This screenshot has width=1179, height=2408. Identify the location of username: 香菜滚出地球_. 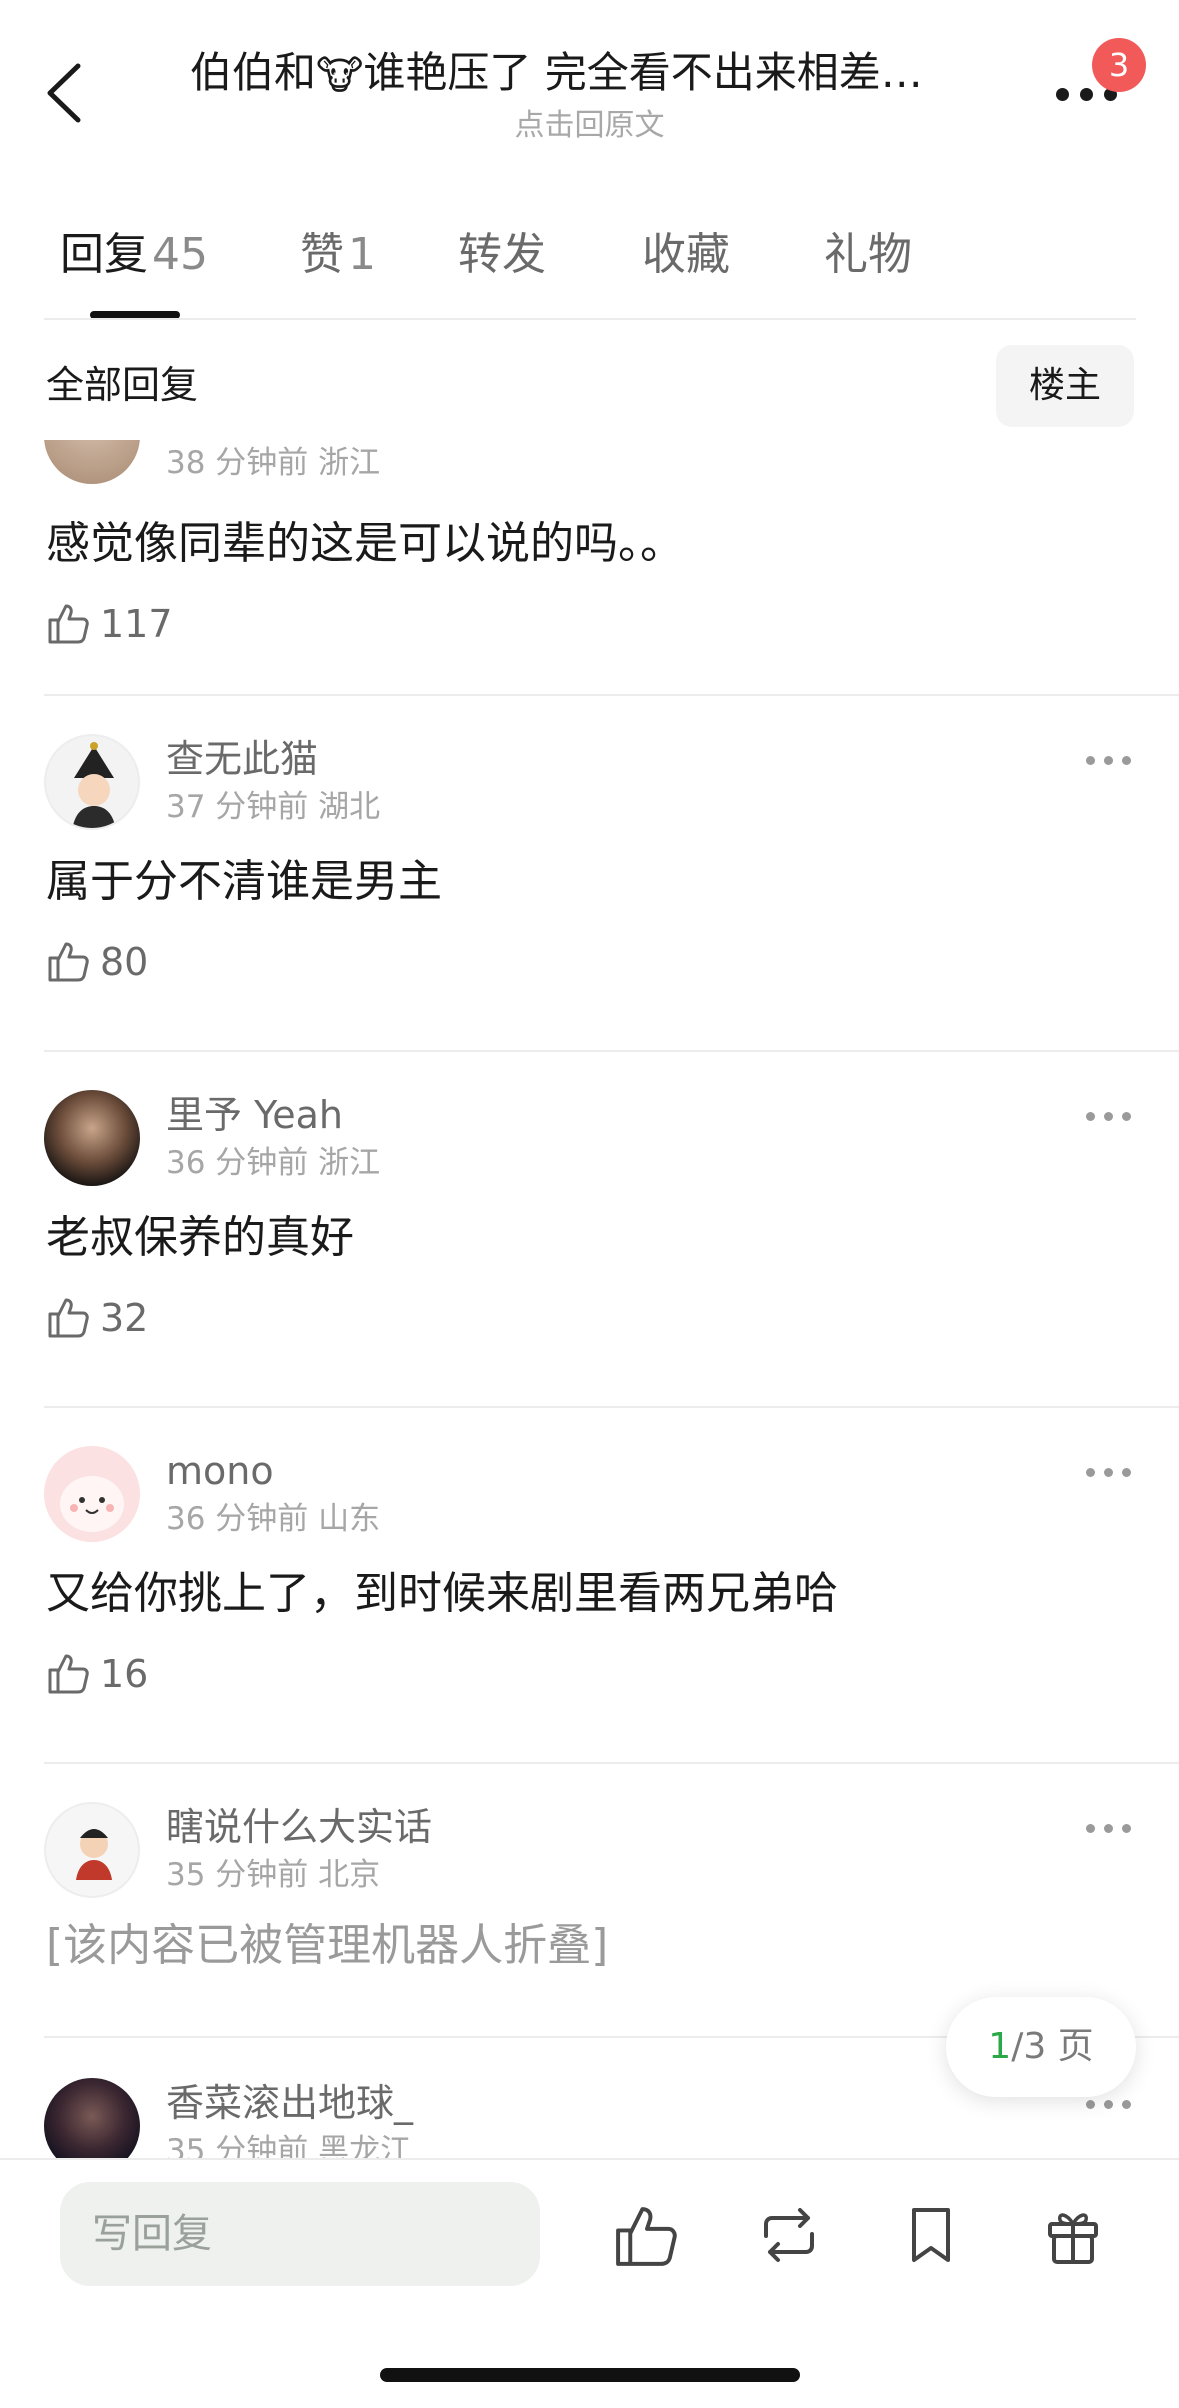
(289, 2103).